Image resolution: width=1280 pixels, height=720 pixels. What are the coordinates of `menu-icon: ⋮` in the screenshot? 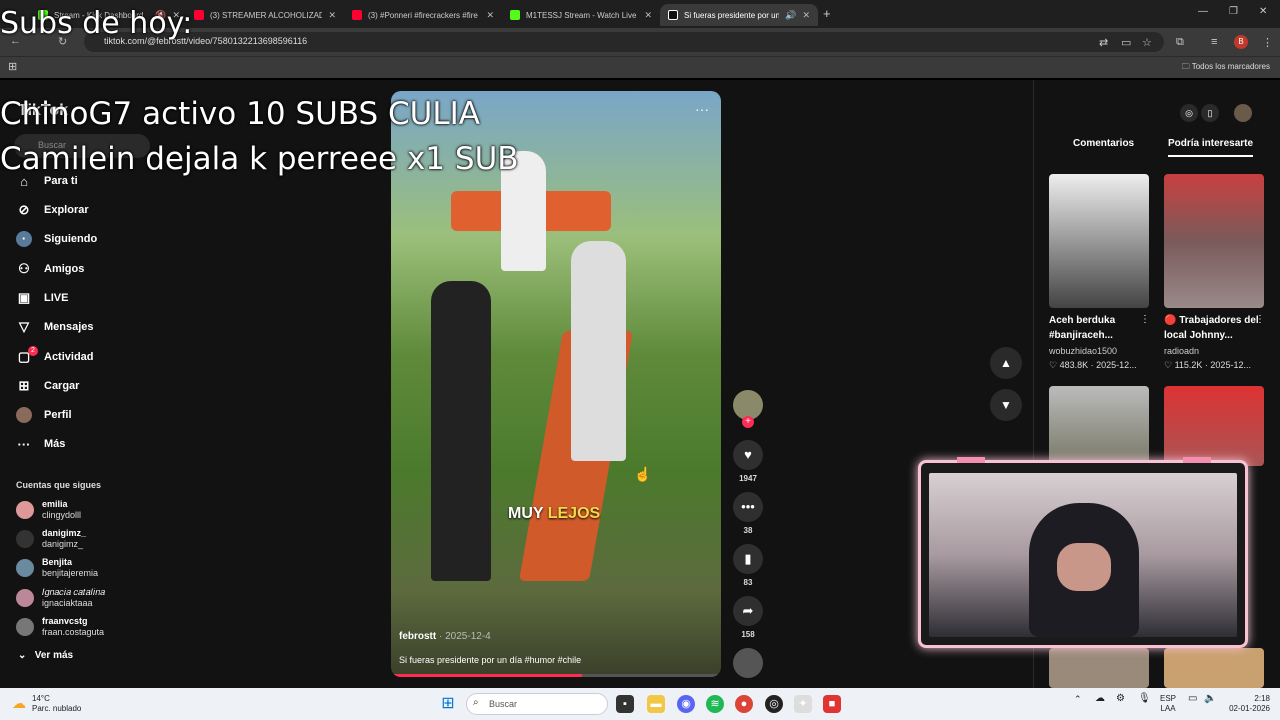 It's located at (1267, 42).